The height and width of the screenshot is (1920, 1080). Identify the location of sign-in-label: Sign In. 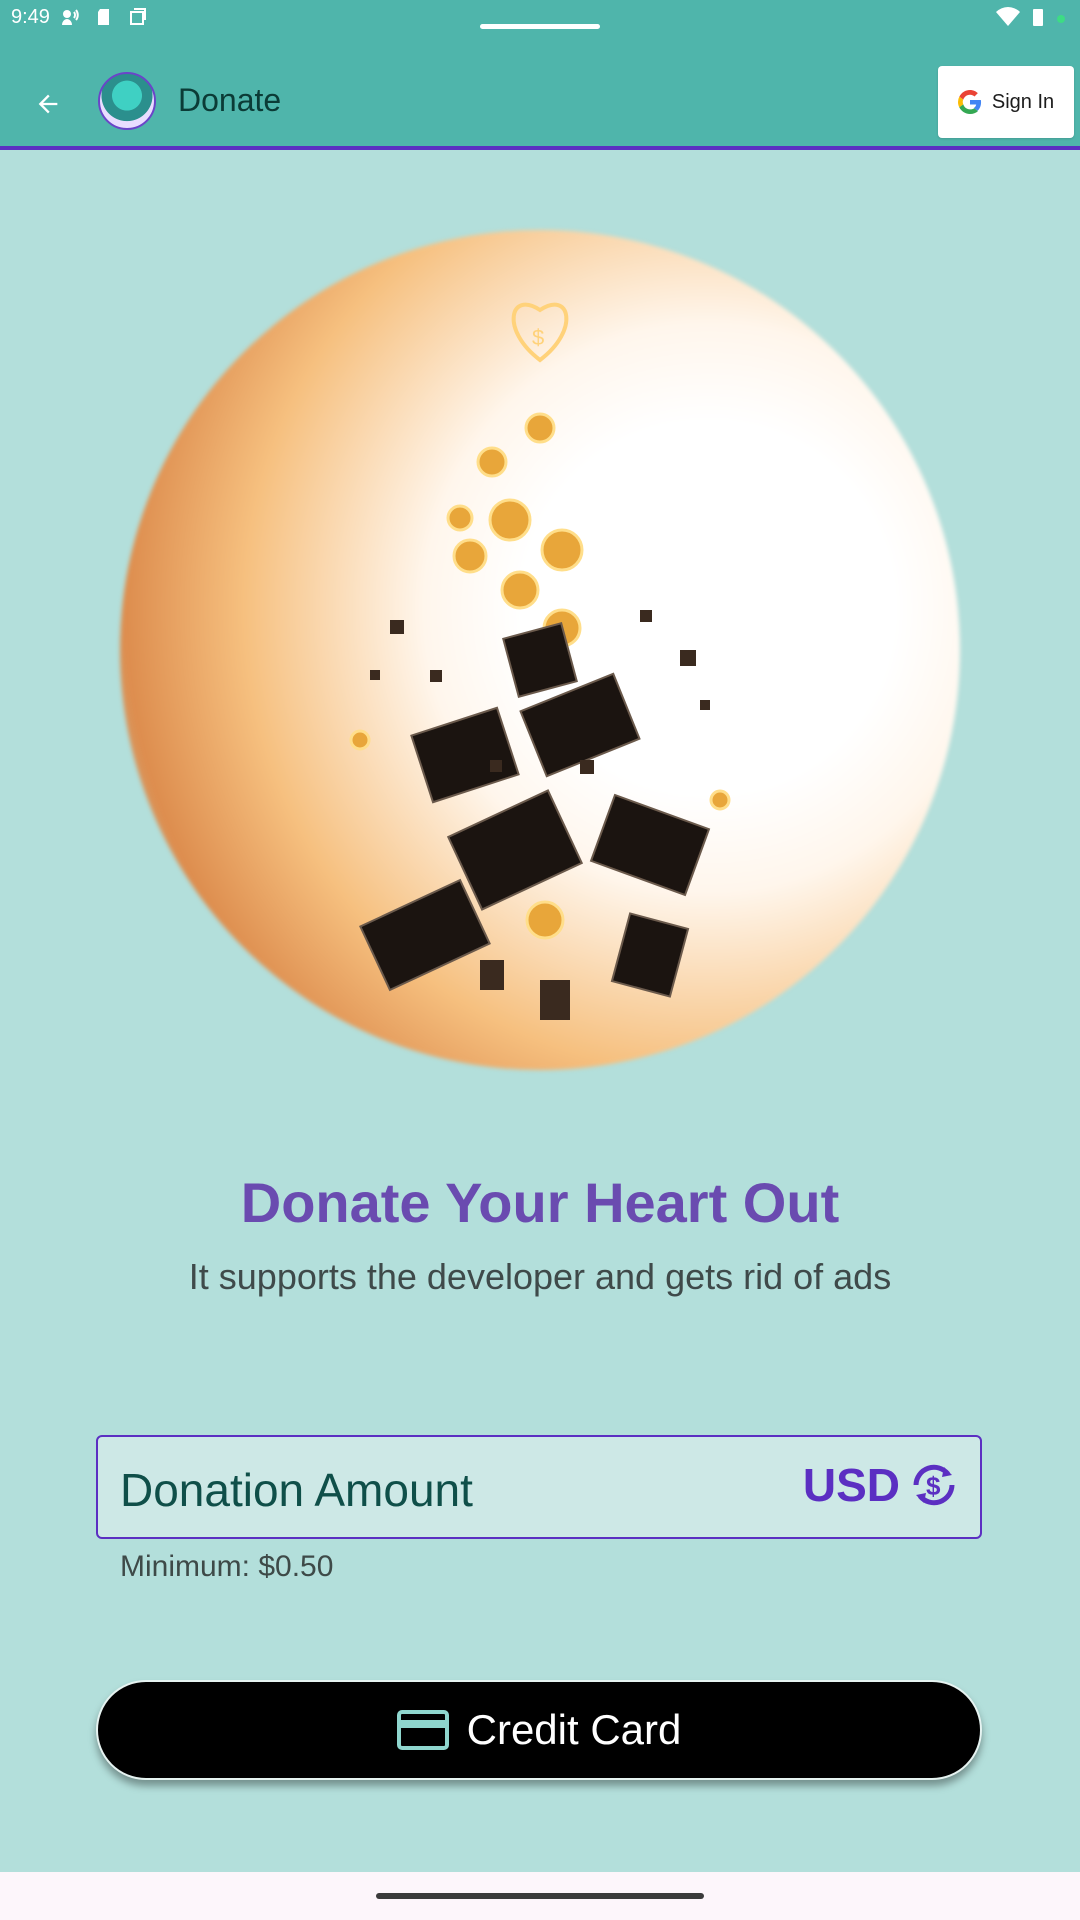
(1023, 101).